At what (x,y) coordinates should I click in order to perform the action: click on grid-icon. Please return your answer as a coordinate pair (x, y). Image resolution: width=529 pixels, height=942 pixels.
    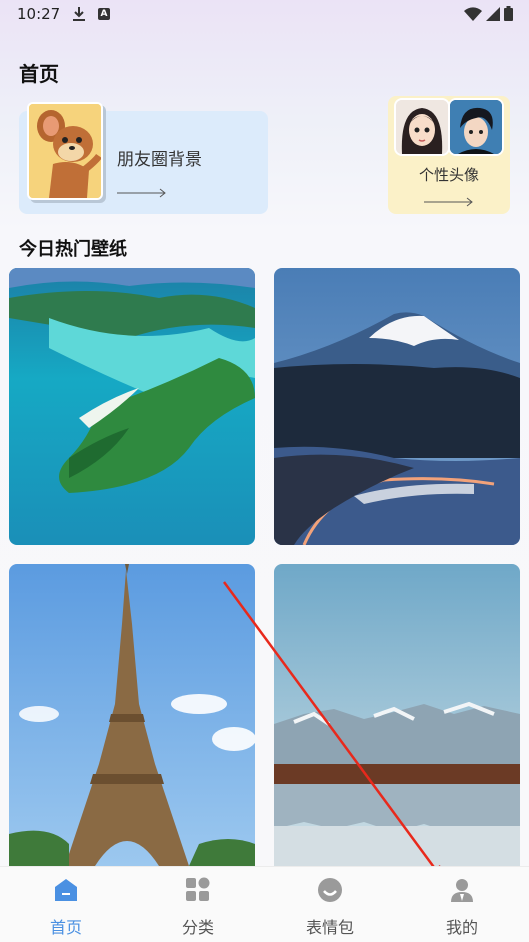
    Looking at the image, I should click on (198, 890).